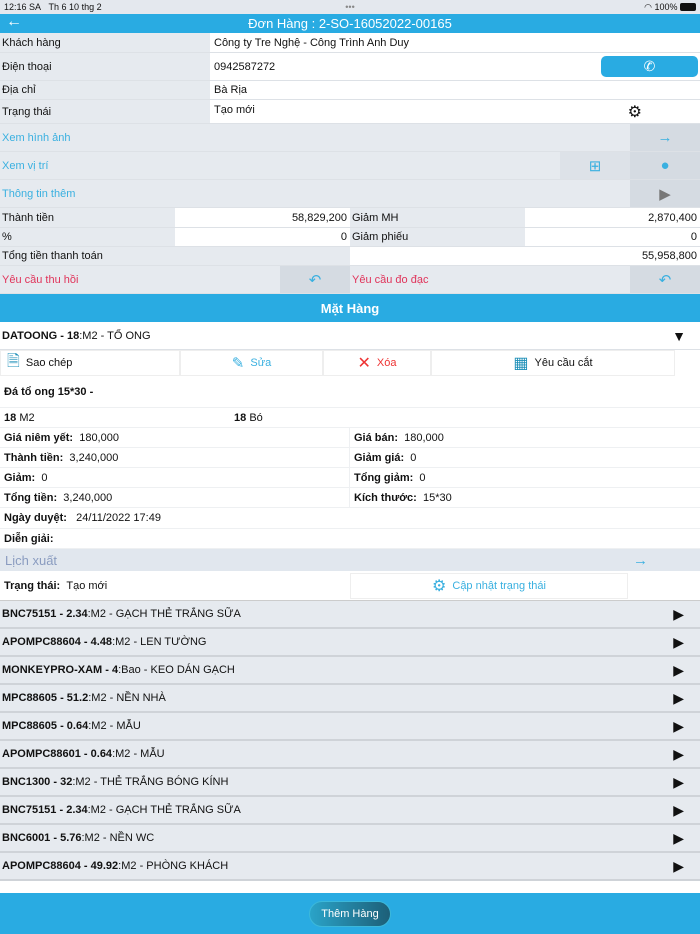 The height and width of the screenshot is (934, 700). What do you see at coordinates (384, 477) in the screenshot?
I see `label: Tổng giảm:` at bounding box center [384, 477].